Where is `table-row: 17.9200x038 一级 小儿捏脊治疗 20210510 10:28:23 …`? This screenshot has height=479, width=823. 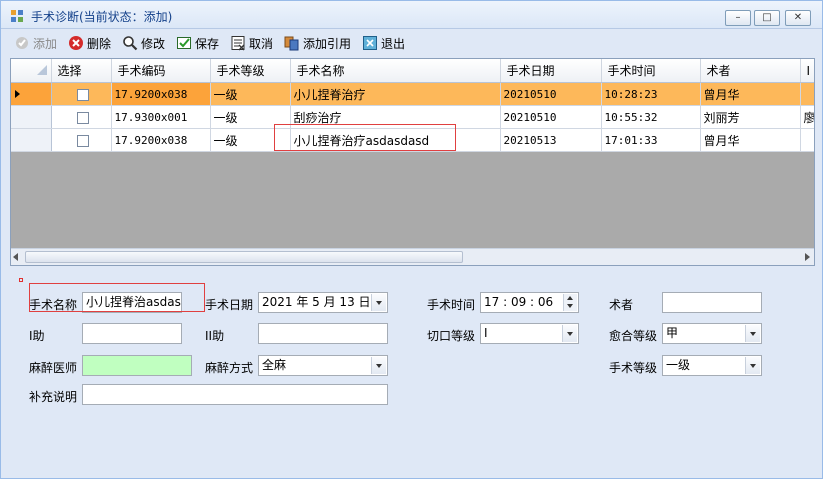
table-row: 17.9200x038 一级 小儿捏脊治疗 20210510 10:28:23 … is located at coordinates (412, 94).